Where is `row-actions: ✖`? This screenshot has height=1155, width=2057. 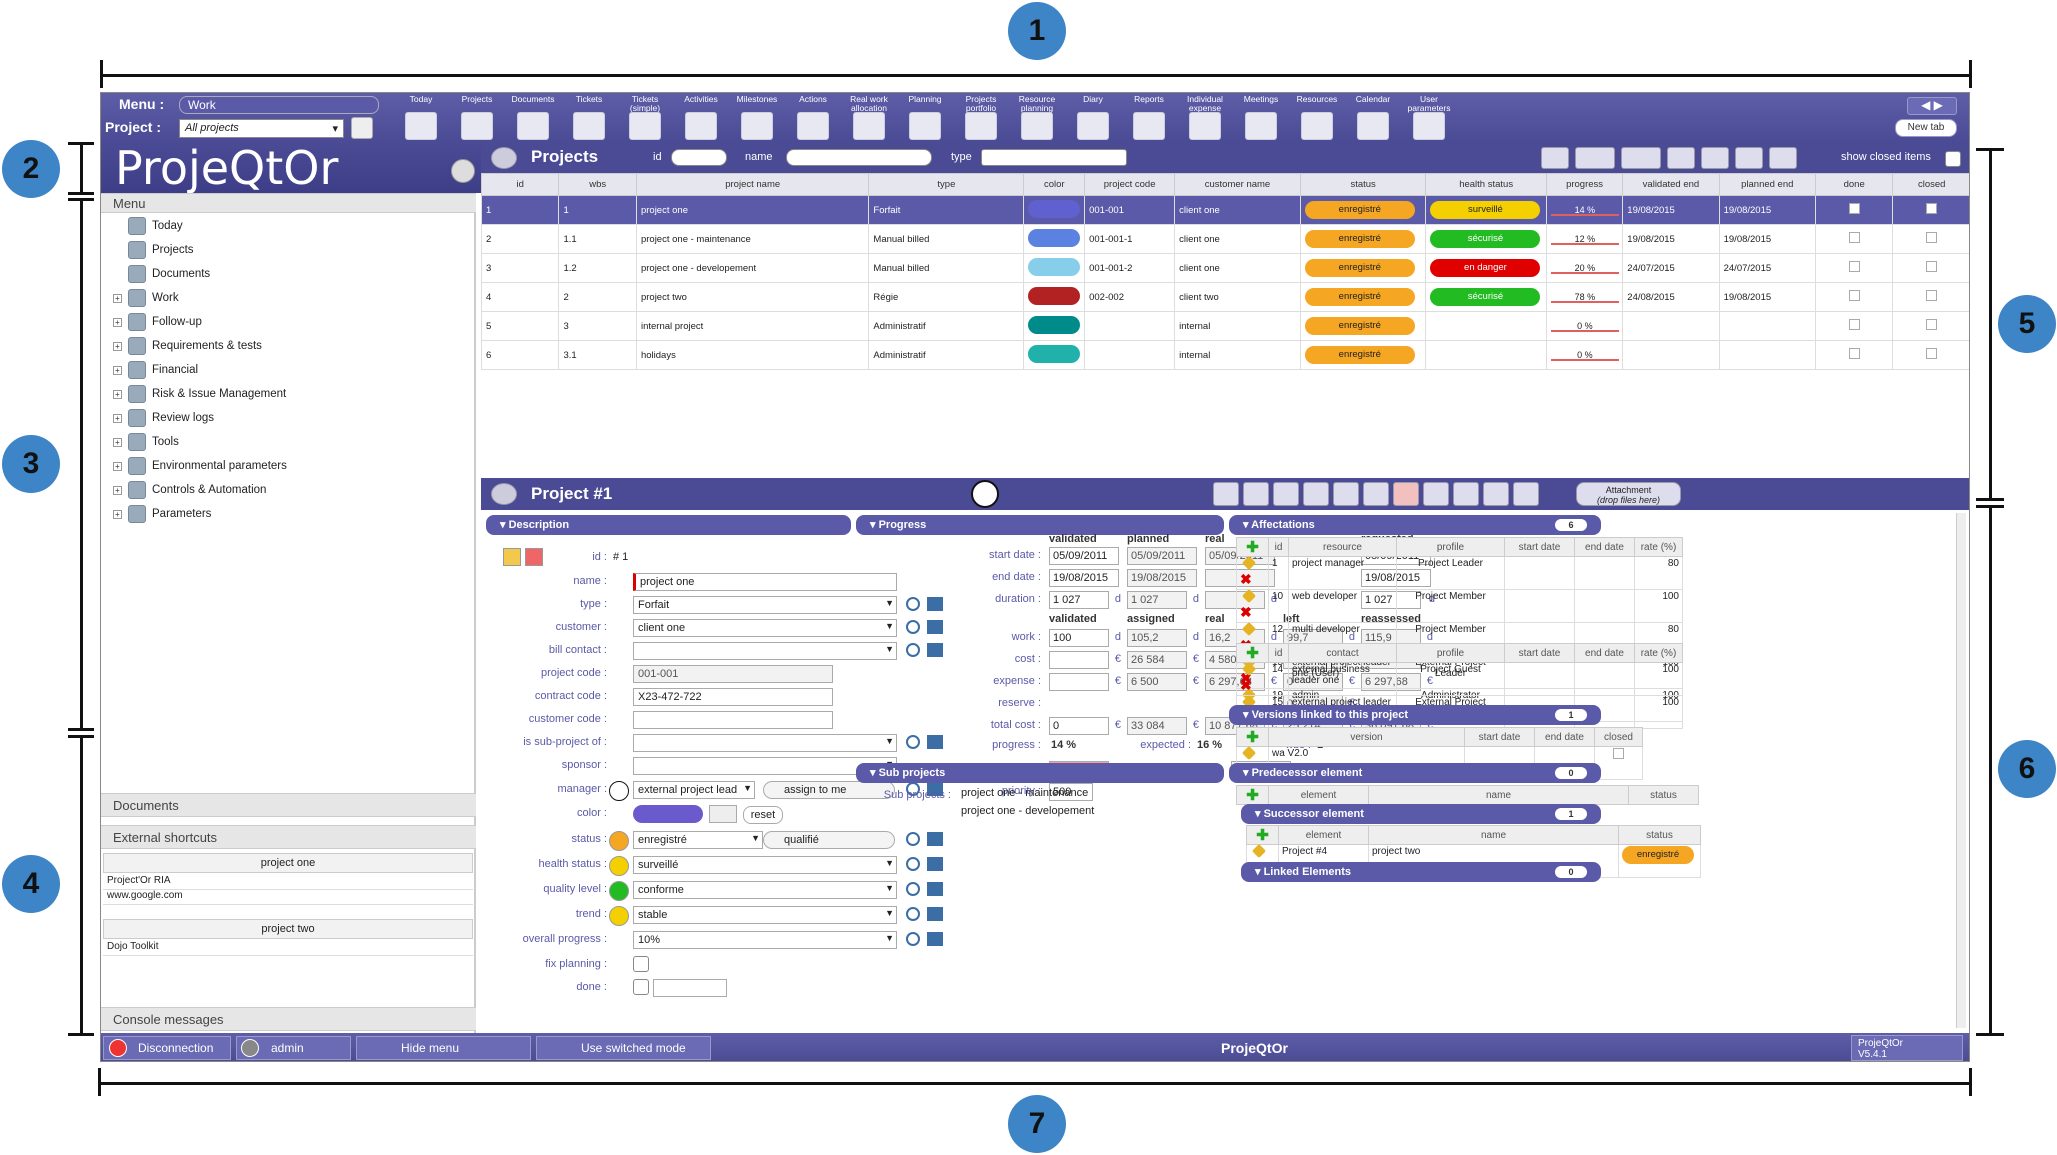
row-actions: ✖ is located at coordinates (1252, 572).